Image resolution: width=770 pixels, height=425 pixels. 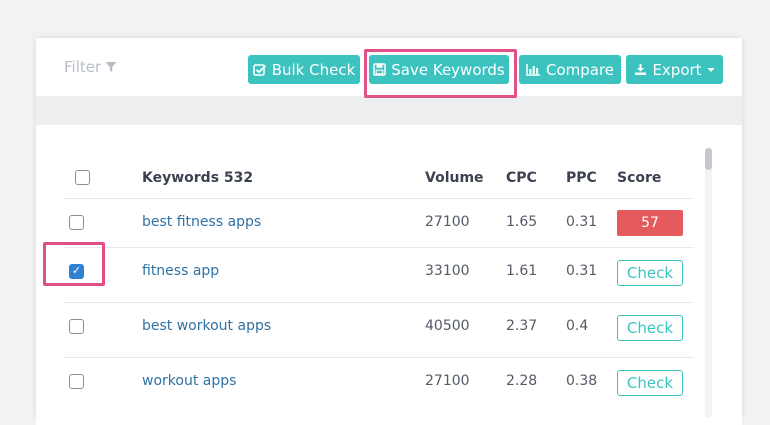 What do you see at coordinates (454, 178) in the screenshot?
I see `header-volume: Volume` at bounding box center [454, 178].